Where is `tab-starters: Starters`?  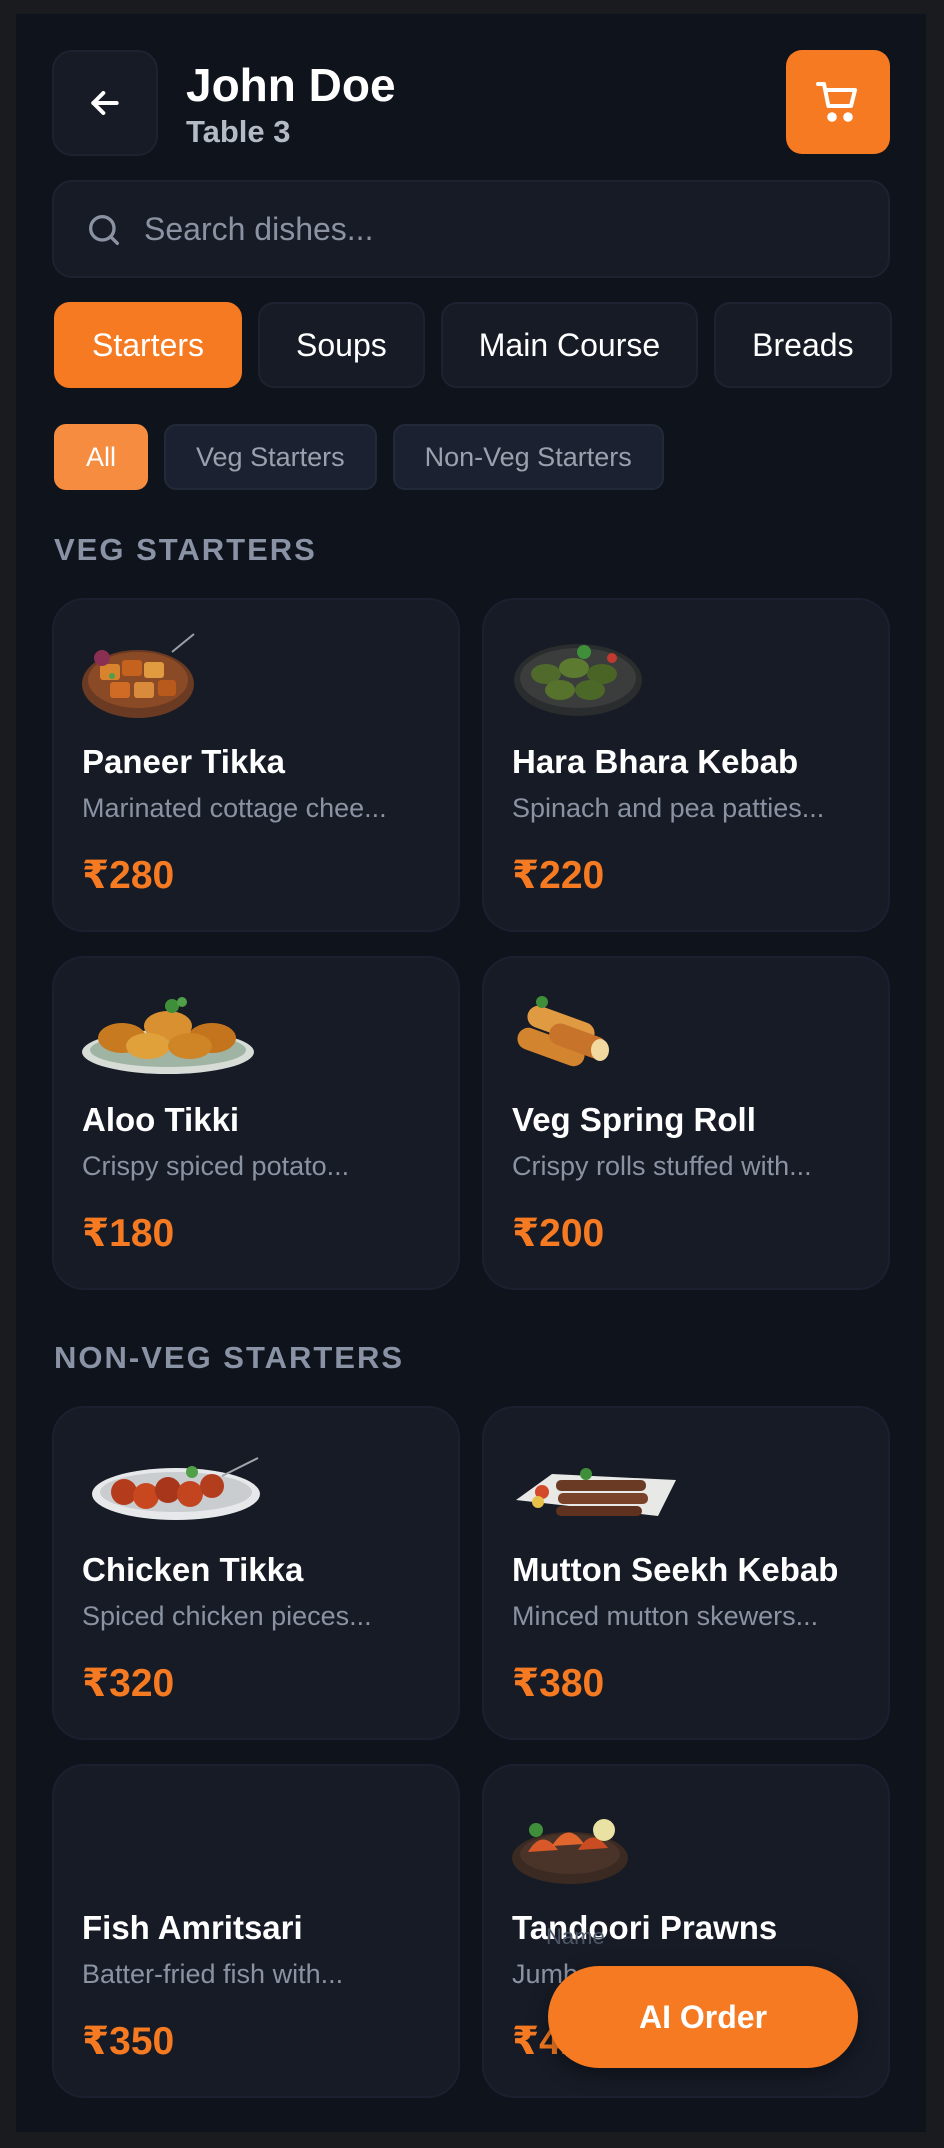 tab-starters: Starters is located at coordinates (148, 345).